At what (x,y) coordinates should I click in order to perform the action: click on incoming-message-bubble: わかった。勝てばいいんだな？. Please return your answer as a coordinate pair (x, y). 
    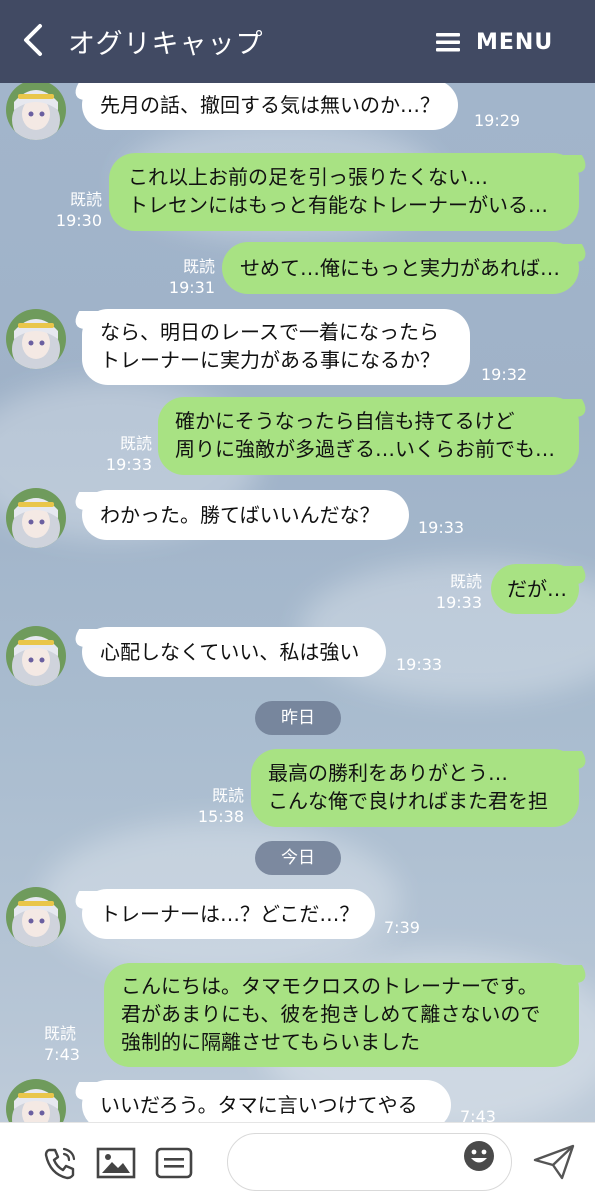
    Looking at the image, I should click on (245, 515).